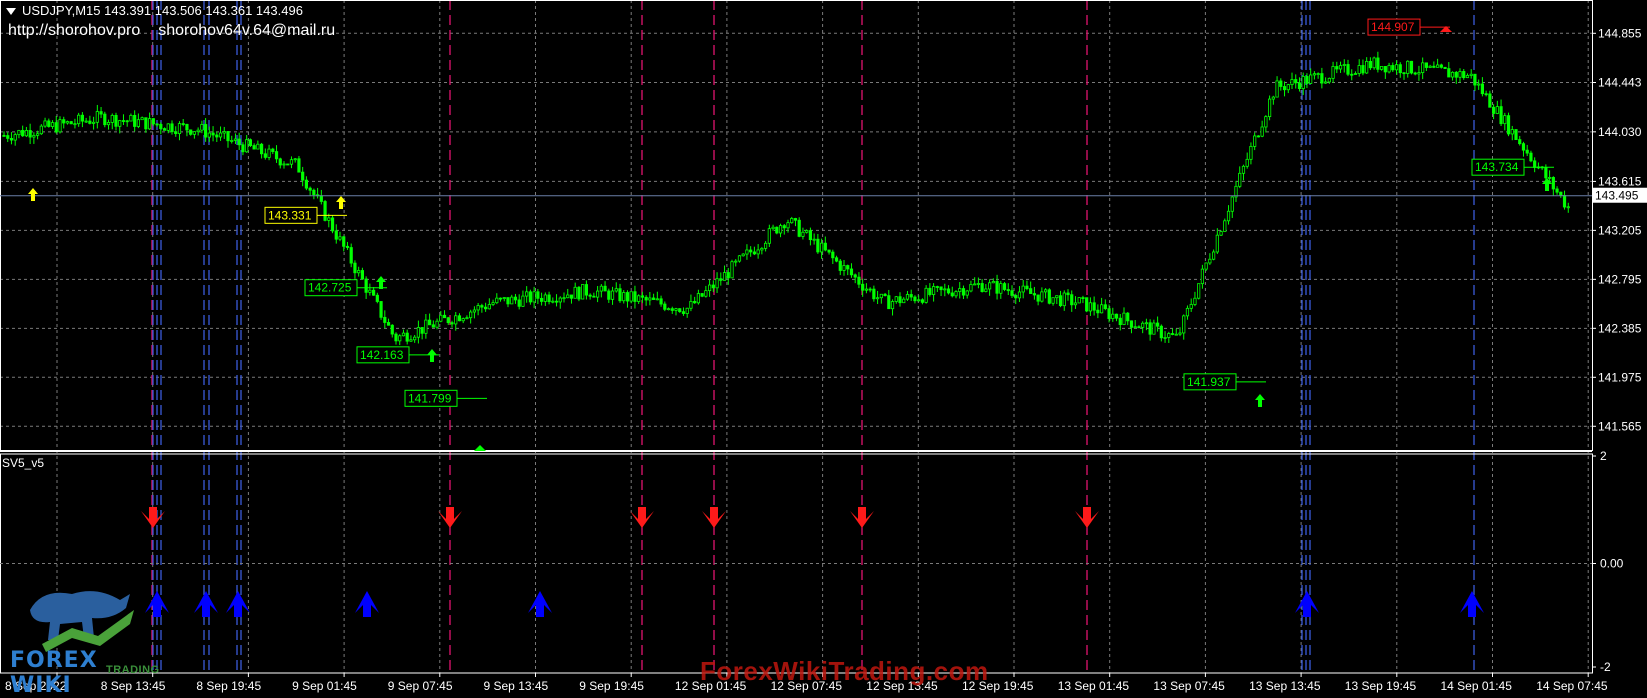 This screenshot has width=1647, height=698. Describe the element at coordinates (420, 686) in the screenshot. I see `time-axis-label: 9 Sep 07:45` at that location.